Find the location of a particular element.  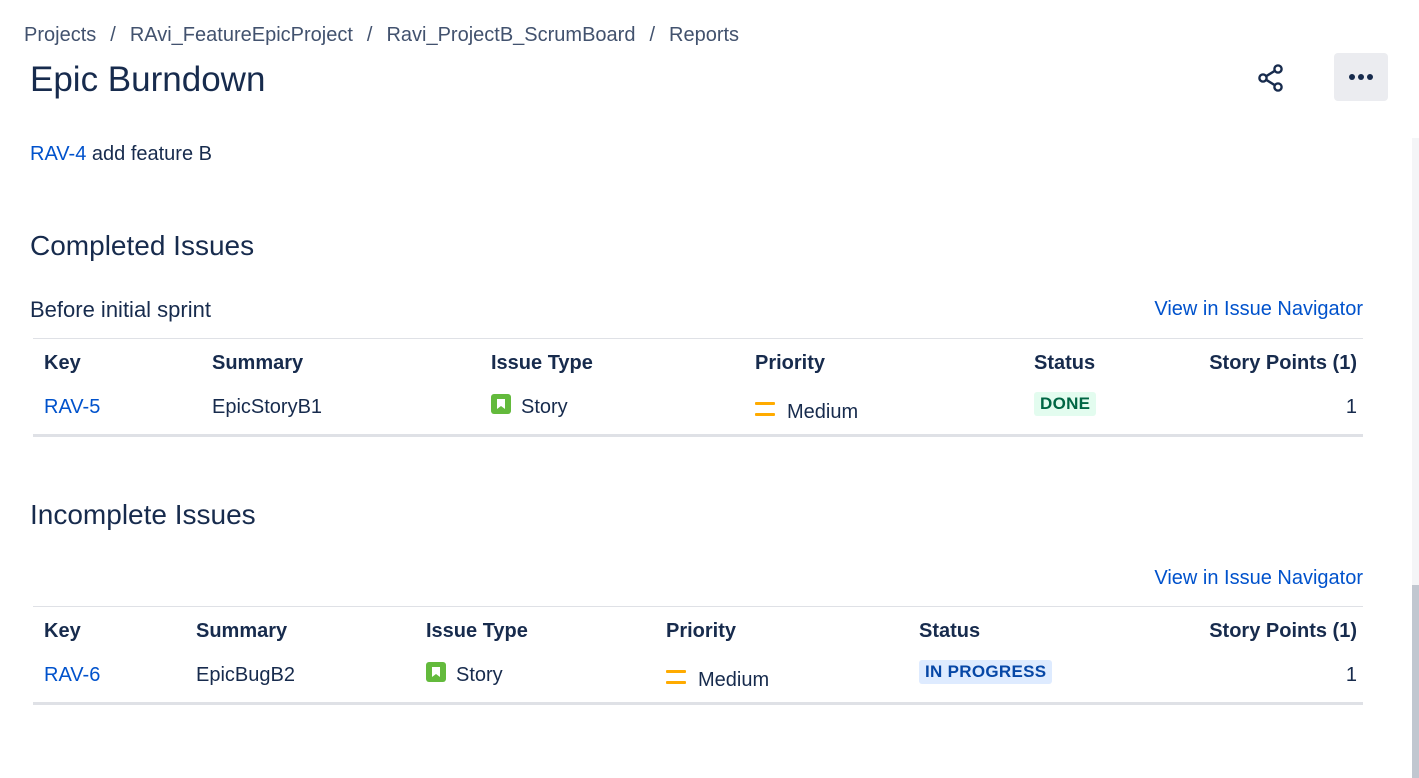

status-badge: DONE is located at coordinates (1065, 404).